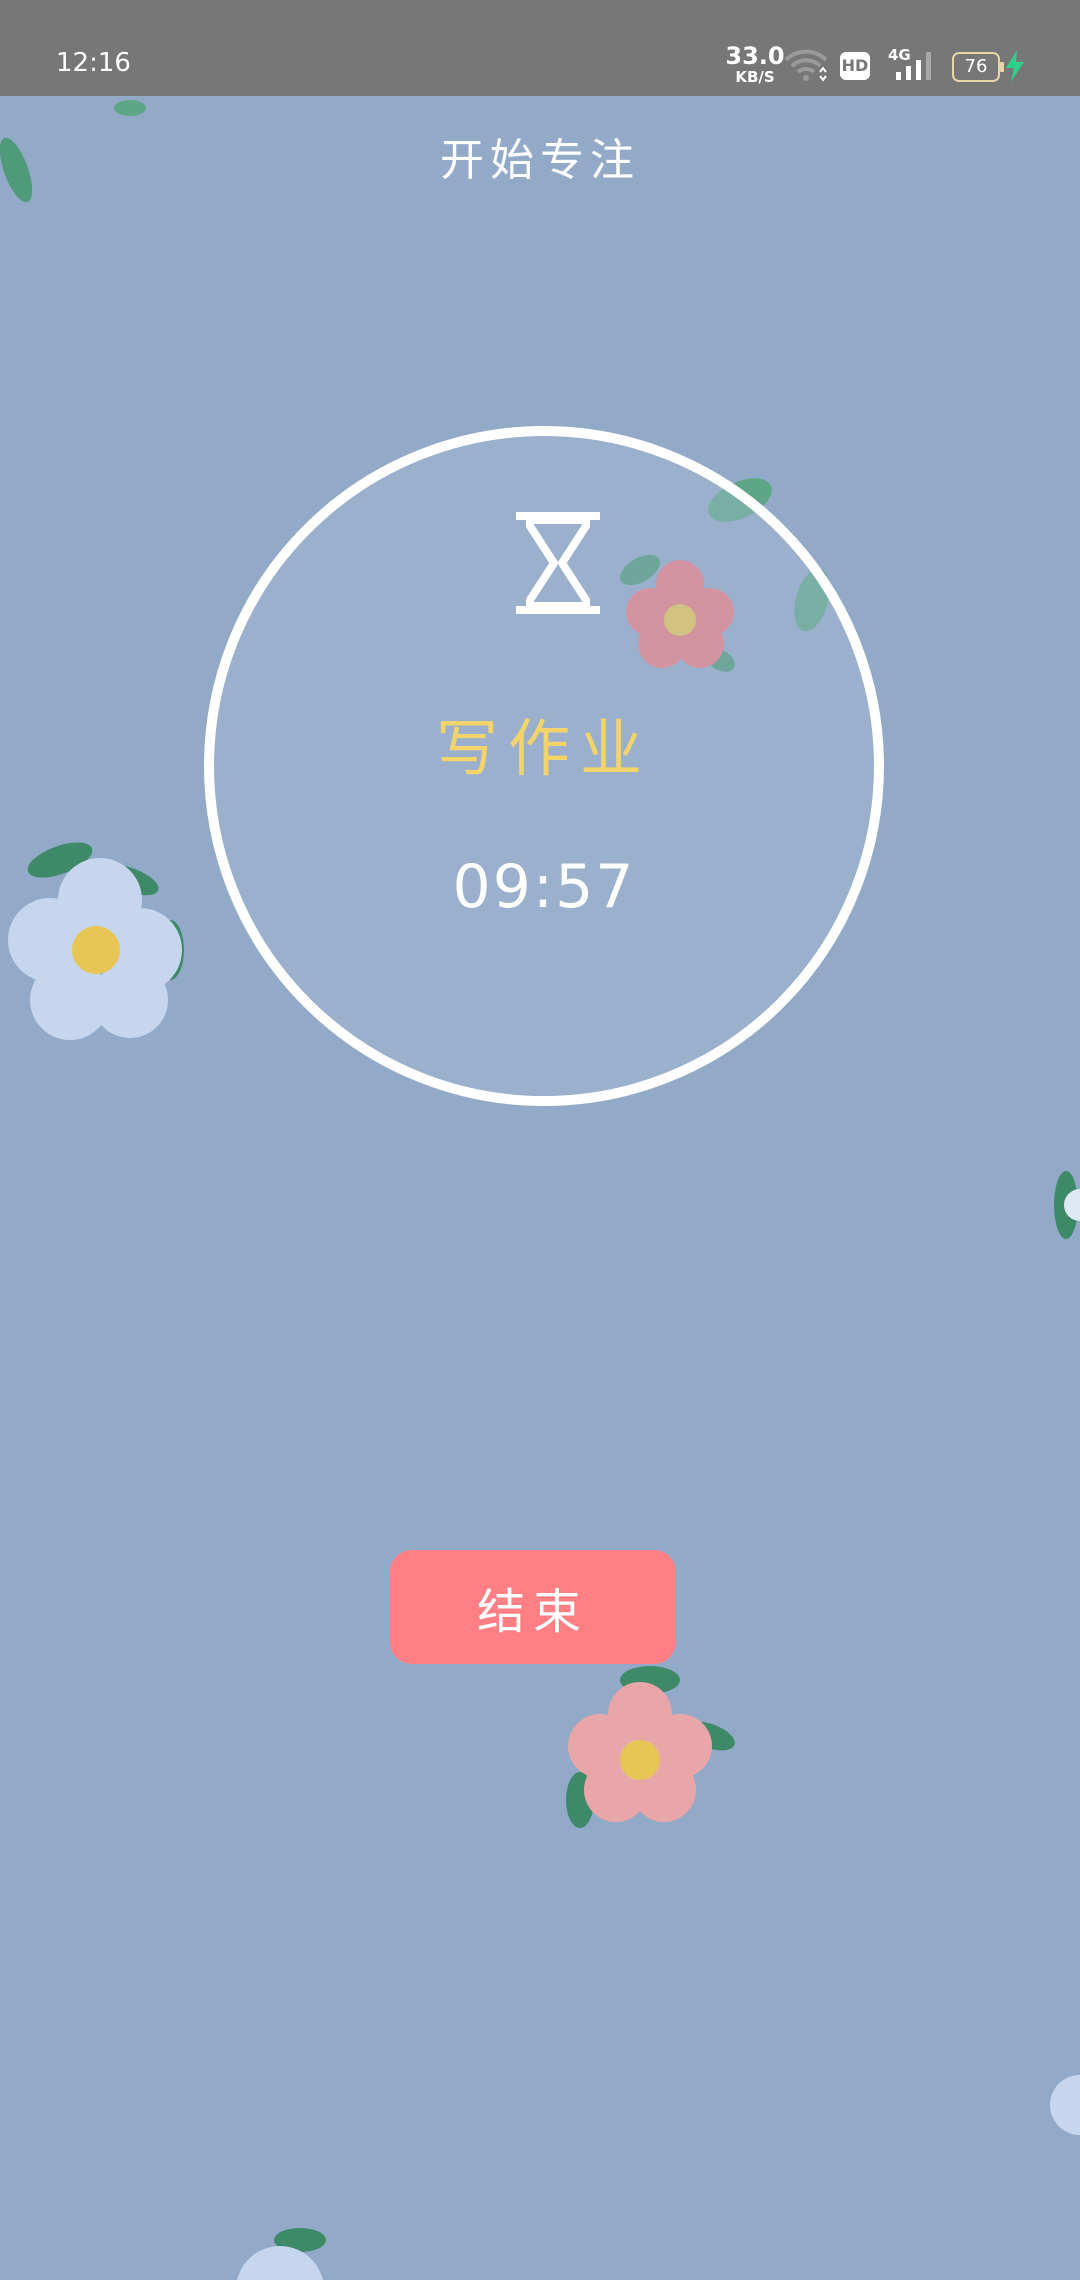 The image size is (1080, 2280). I want to click on wifi-icon, so click(806, 65).